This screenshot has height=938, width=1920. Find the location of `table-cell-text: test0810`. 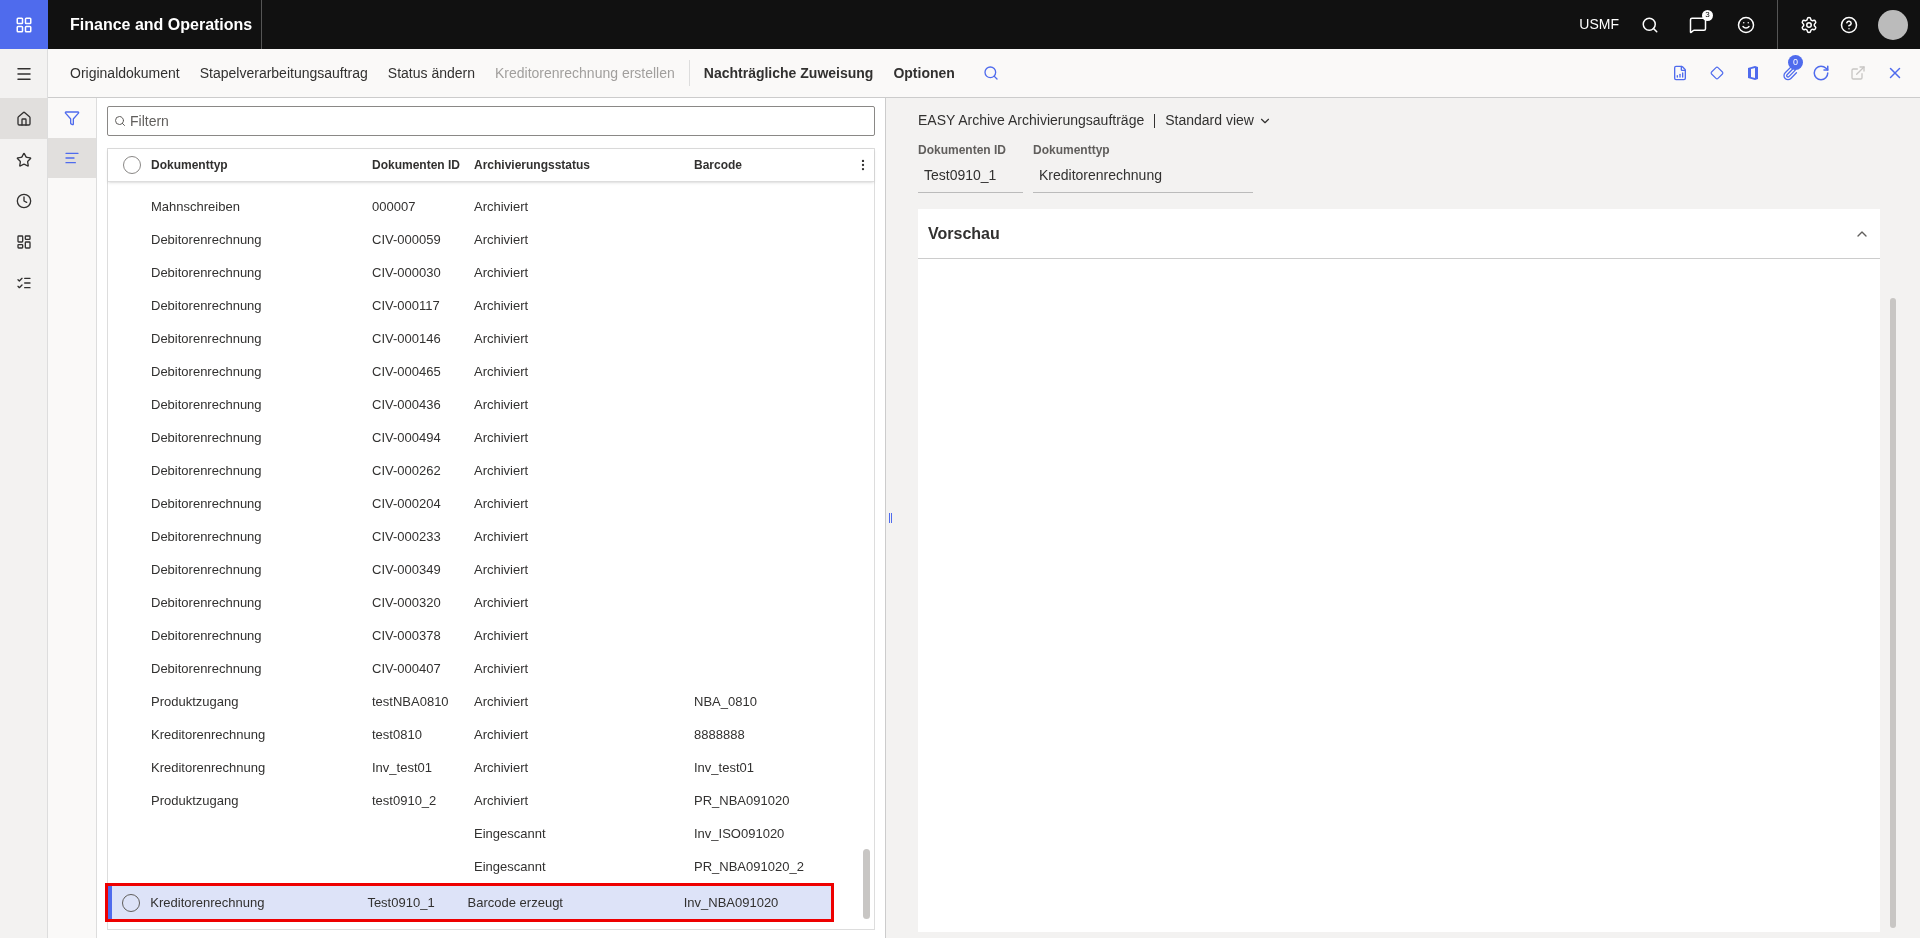

table-cell-text: test0810 is located at coordinates (397, 734).